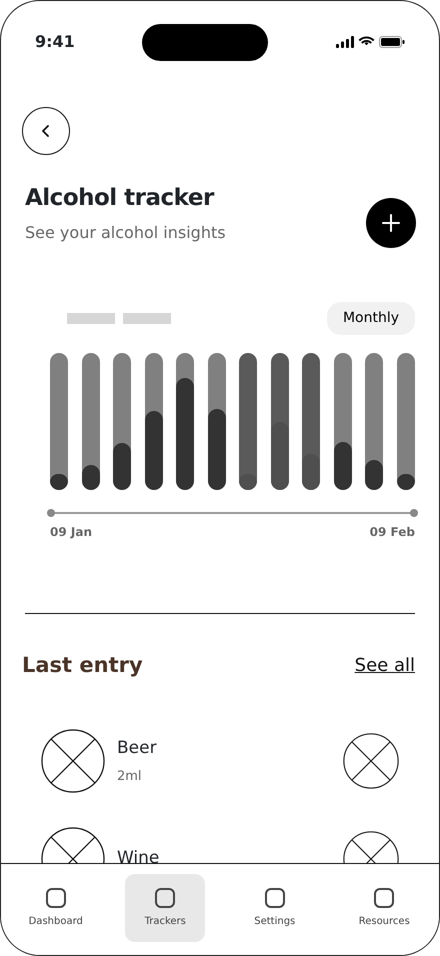  I want to click on nav-tab: Dashboard, so click(56, 908).